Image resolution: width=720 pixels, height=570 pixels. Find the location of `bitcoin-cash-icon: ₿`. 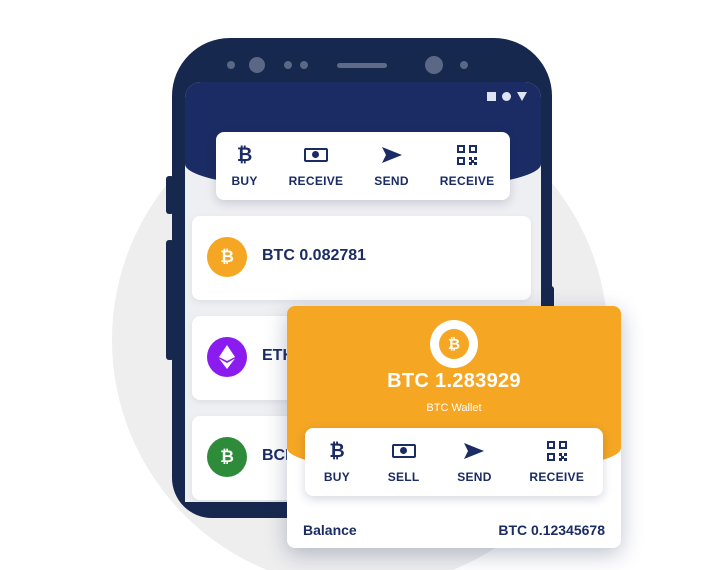

bitcoin-cash-icon: ₿ is located at coordinates (227, 457).